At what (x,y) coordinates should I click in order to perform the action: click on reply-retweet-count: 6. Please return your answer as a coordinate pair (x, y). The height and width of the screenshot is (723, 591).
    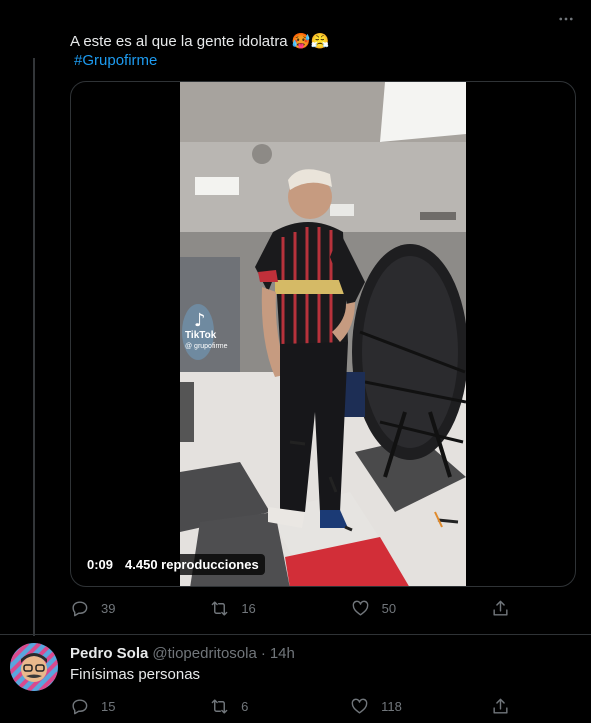
    Looking at the image, I should click on (245, 706).